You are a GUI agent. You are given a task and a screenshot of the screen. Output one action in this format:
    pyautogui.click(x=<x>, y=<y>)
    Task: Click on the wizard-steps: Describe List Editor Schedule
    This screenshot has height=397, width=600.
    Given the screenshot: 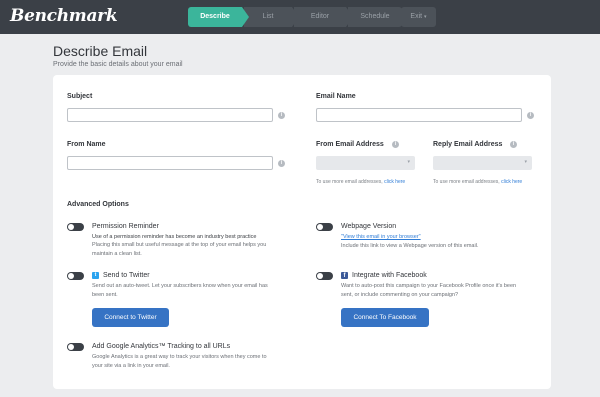 What is the action you would take?
    pyautogui.click(x=295, y=17)
    